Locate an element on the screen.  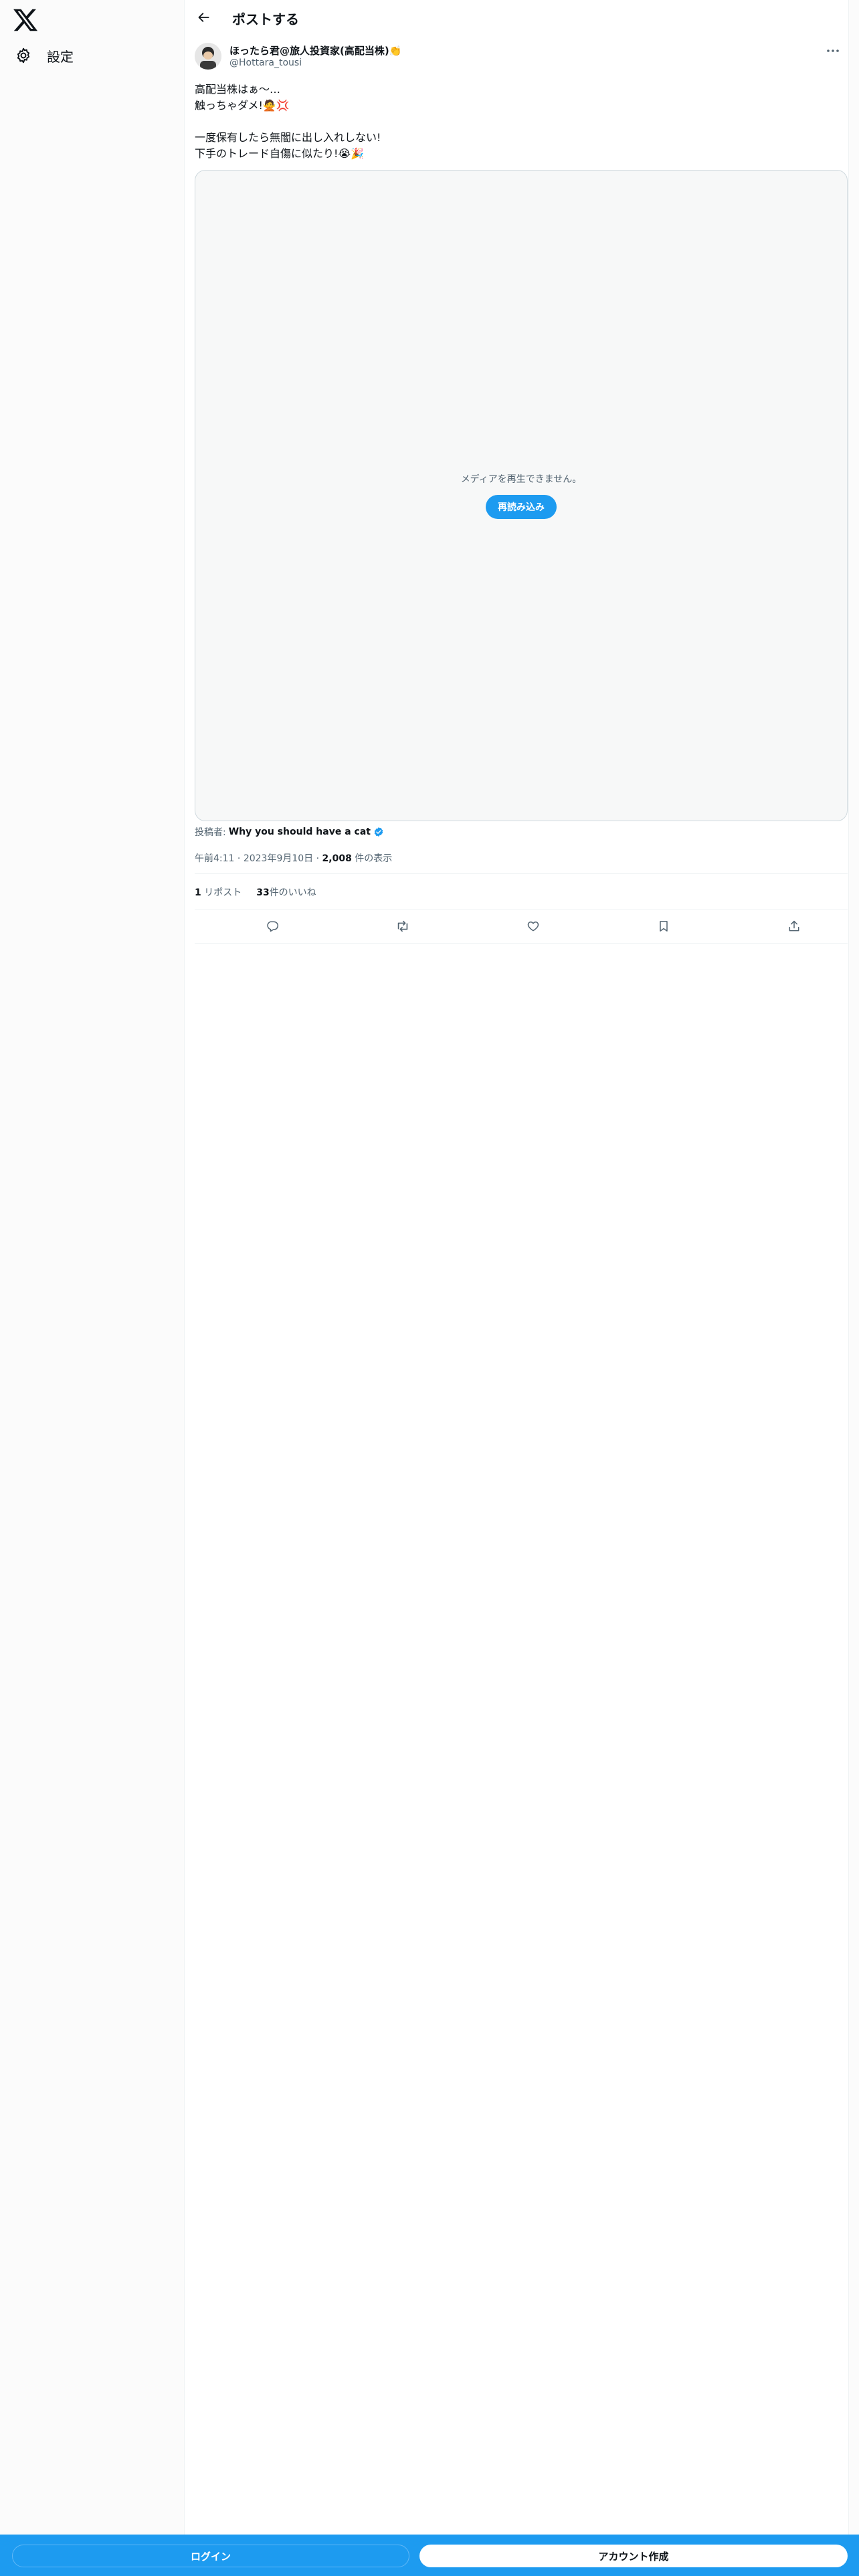
views-label: 件の表示 is located at coordinates (374, 859).